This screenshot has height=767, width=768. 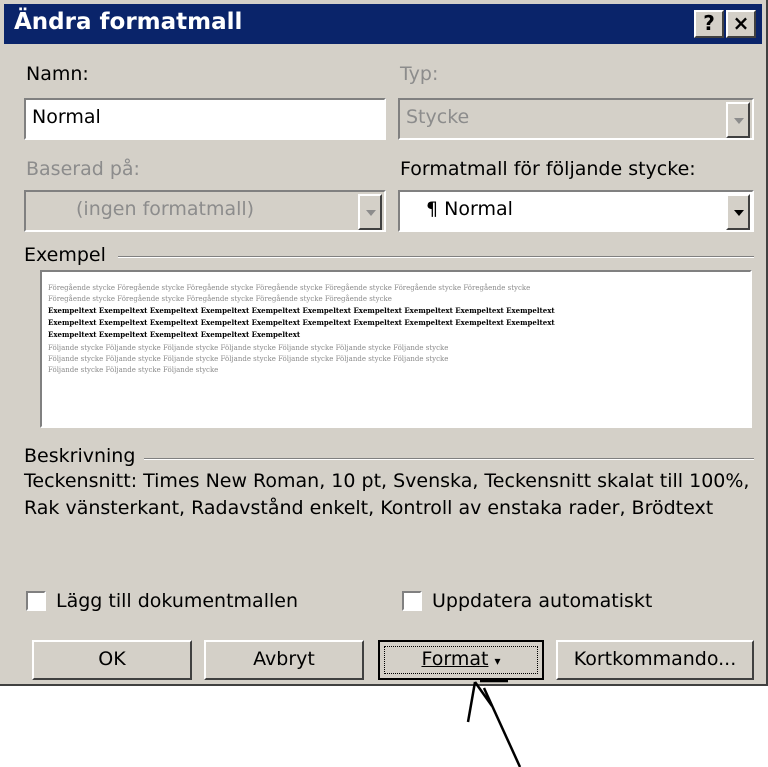 What do you see at coordinates (494, 723) in the screenshot?
I see `arrow-pointer-icon` at bounding box center [494, 723].